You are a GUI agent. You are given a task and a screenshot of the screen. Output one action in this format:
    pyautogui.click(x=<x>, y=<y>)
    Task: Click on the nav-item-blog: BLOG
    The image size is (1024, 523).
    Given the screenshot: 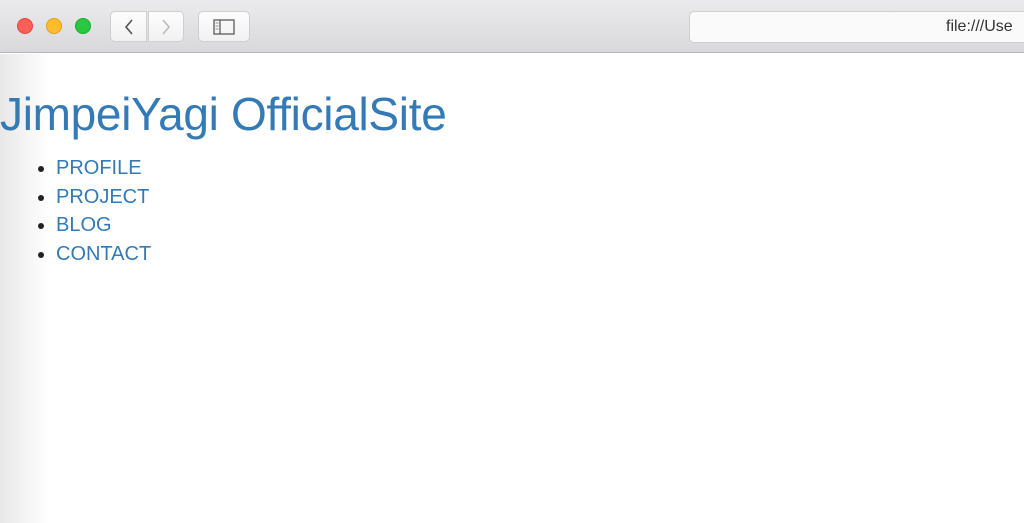 What is the action you would take?
    pyautogui.click(x=103, y=225)
    